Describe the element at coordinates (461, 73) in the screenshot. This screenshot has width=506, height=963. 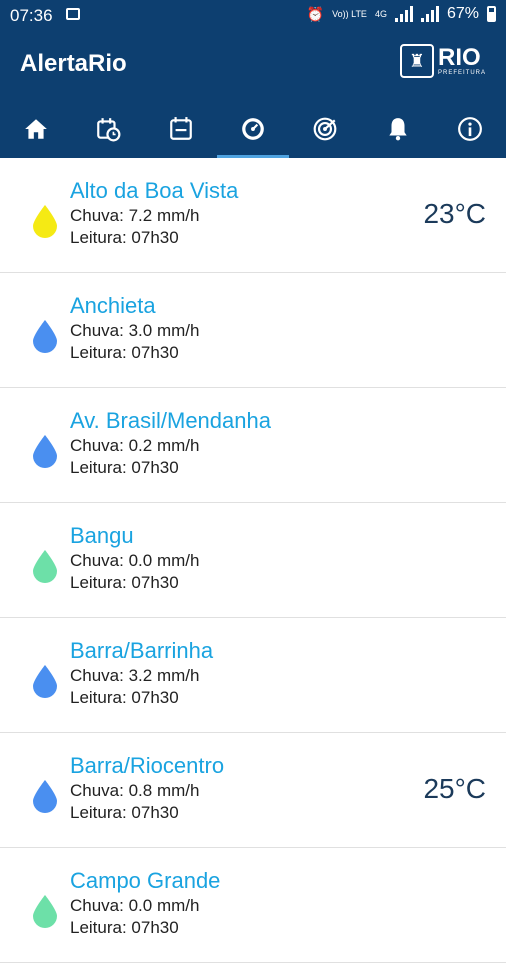
I see `logo-subtext: PREFEITURA` at that location.